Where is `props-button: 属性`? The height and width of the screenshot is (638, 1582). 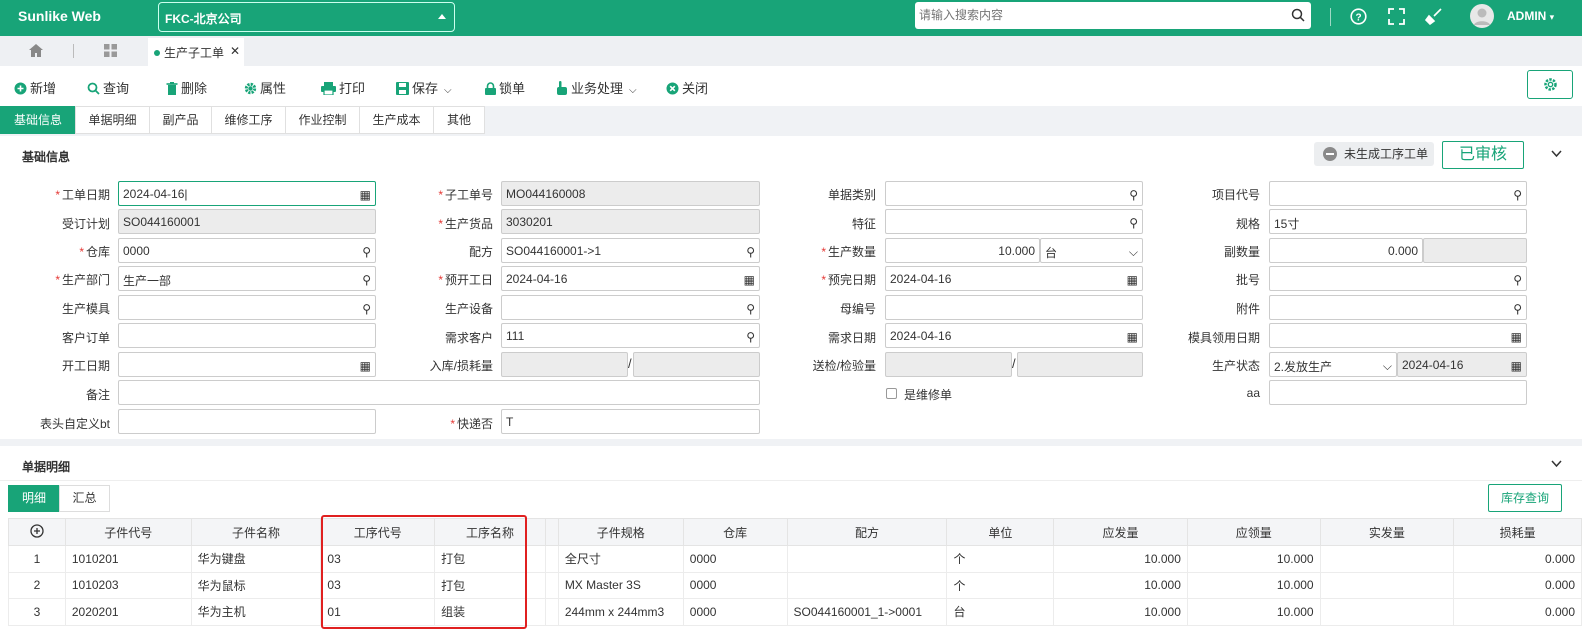 props-button: 属性 is located at coordinates (265, 87).